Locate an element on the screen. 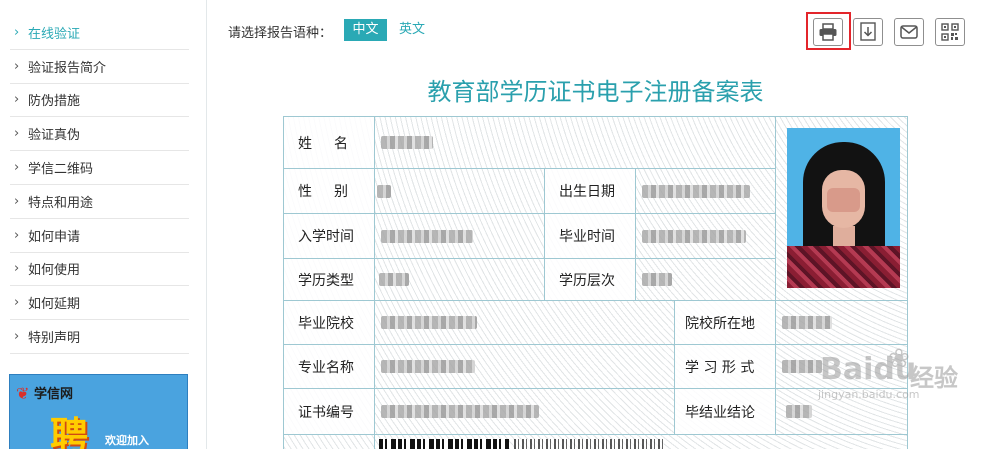 Image resolution: width=1000 pixels, height=449 pixels. lang-english-button: 英文 is located at coordinates (412, 30).